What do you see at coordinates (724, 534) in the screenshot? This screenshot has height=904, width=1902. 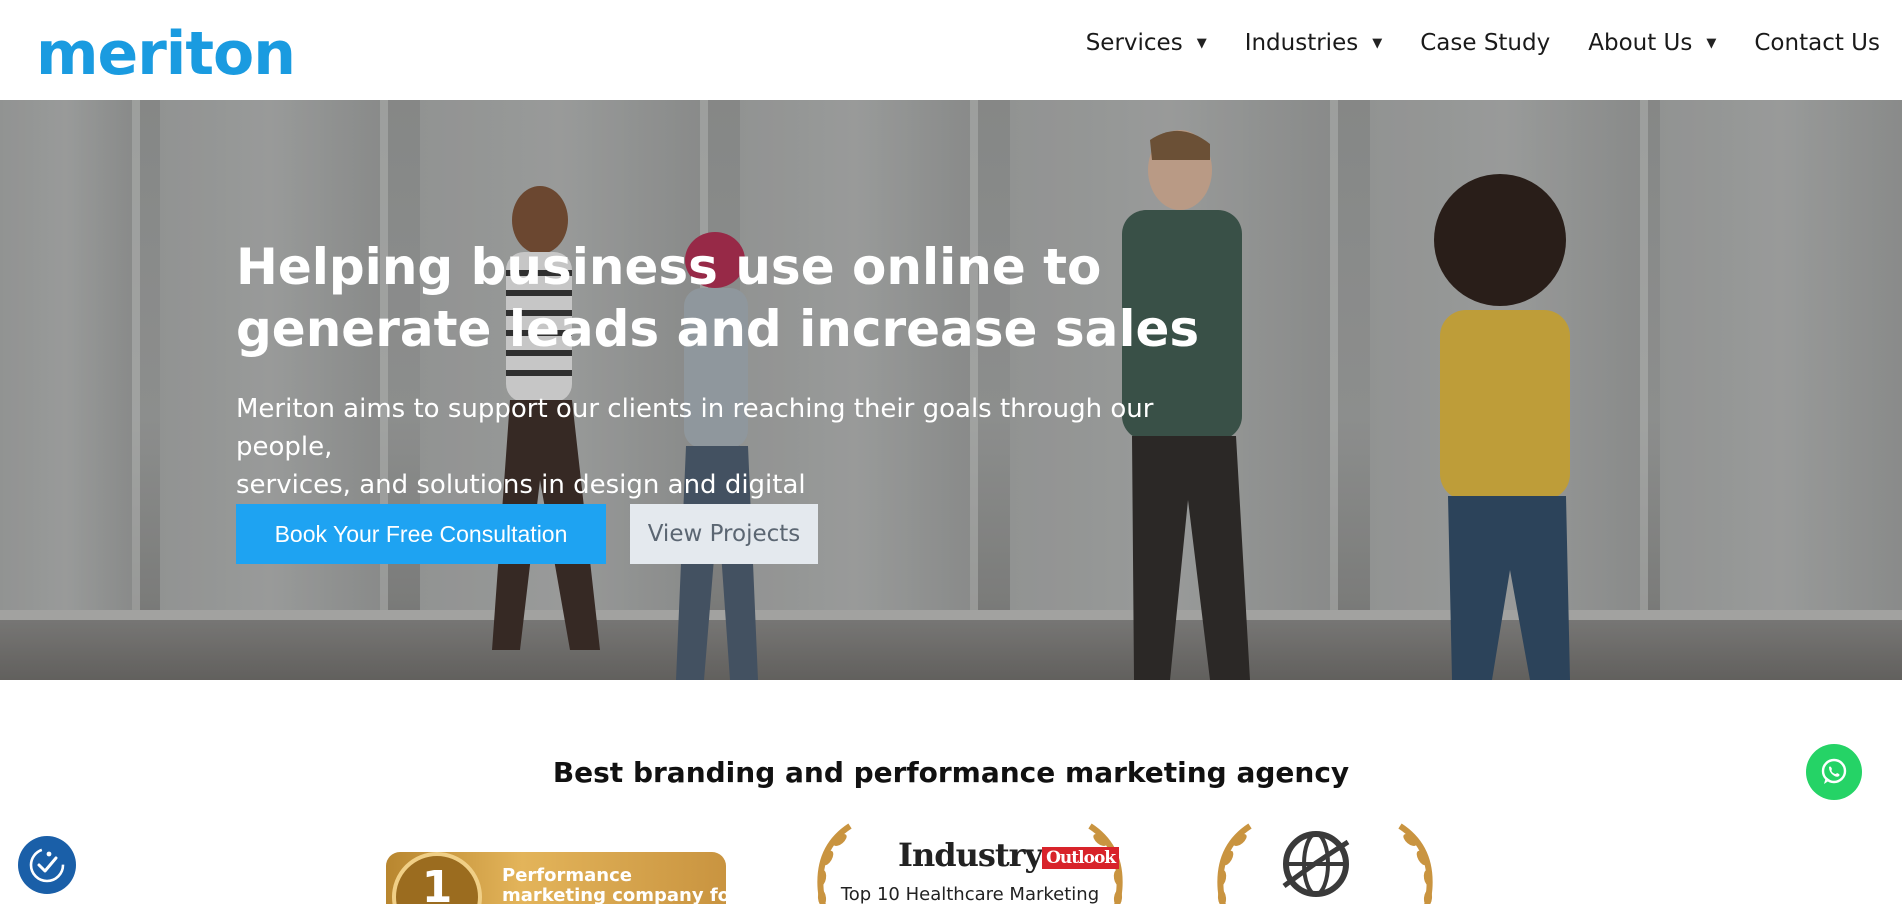 I see `view-projects-button: View Projects` at bounding box center [724, 534].